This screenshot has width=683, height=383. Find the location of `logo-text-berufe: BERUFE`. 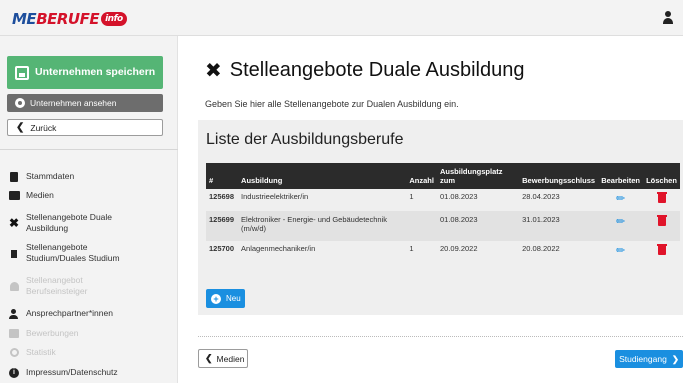

logo-text-berufe: BERUFE is located at coordinates (68, 19).